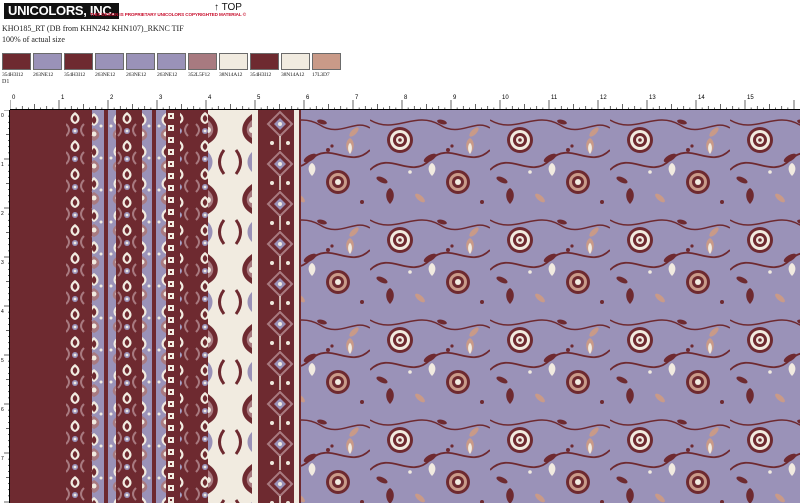 This screenshot has width=800, height=503. What do you see at coordinates (228, 7) in the screenshot?
I see `top-direction-marker: ↑ TOP` at bounding box center [228, 7].